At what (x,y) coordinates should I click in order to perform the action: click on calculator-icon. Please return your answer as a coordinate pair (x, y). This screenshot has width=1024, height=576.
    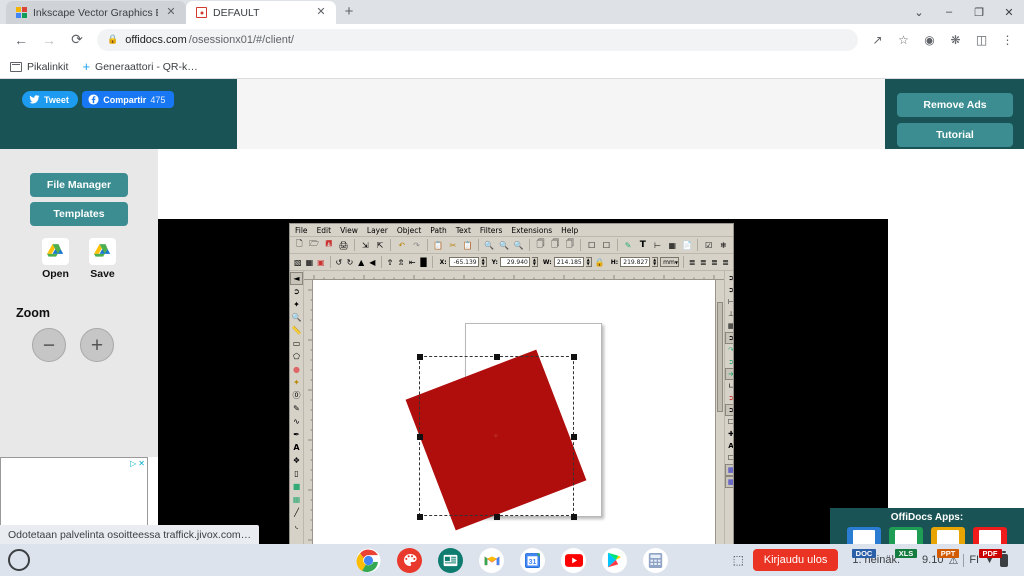
    Looking at the image, I should click on (655, 560).